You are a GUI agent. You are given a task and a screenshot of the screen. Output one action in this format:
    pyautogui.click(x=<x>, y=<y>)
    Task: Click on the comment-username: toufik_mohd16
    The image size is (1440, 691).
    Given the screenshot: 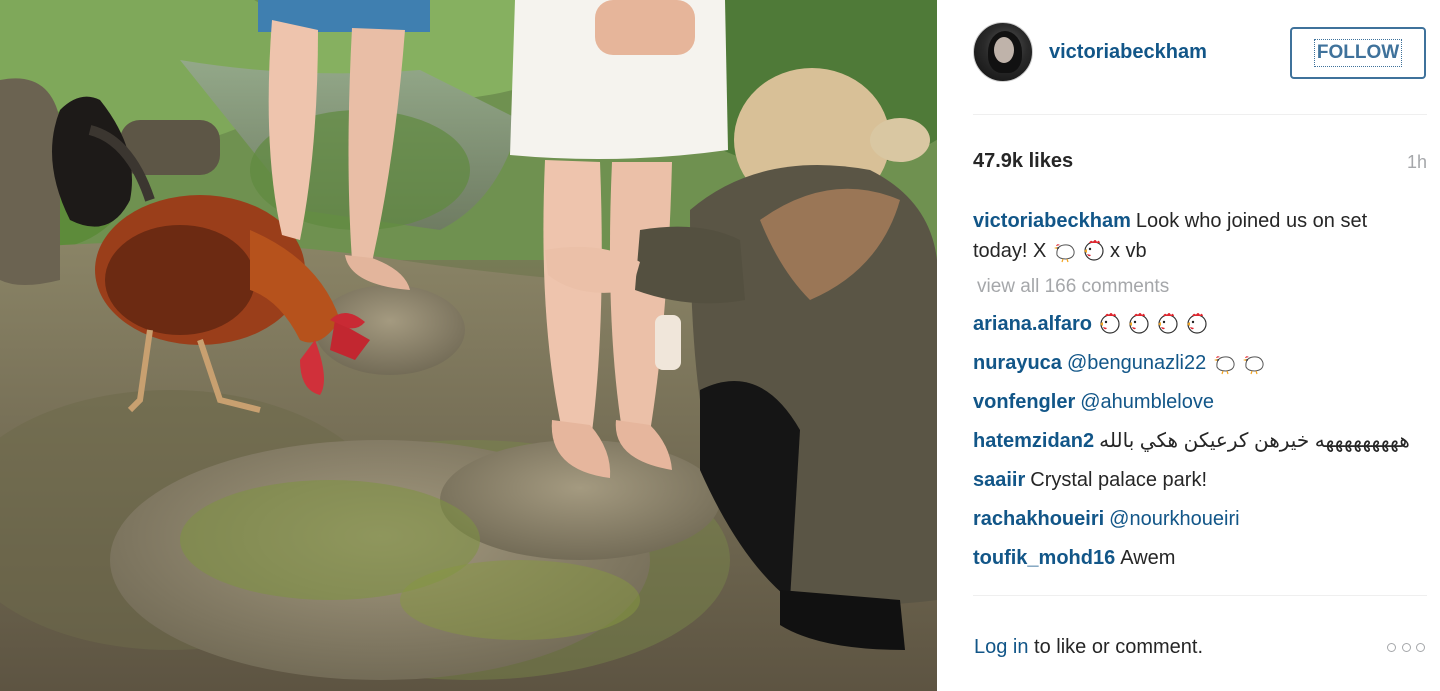 What is the action you would take?
    pyautogui.click(x=1044, y=558)
    